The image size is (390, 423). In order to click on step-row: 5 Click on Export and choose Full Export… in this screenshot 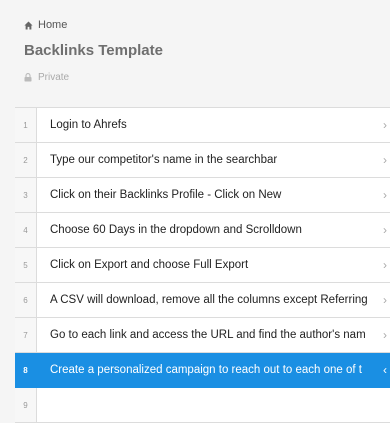, I will do `click(202, 265)`.